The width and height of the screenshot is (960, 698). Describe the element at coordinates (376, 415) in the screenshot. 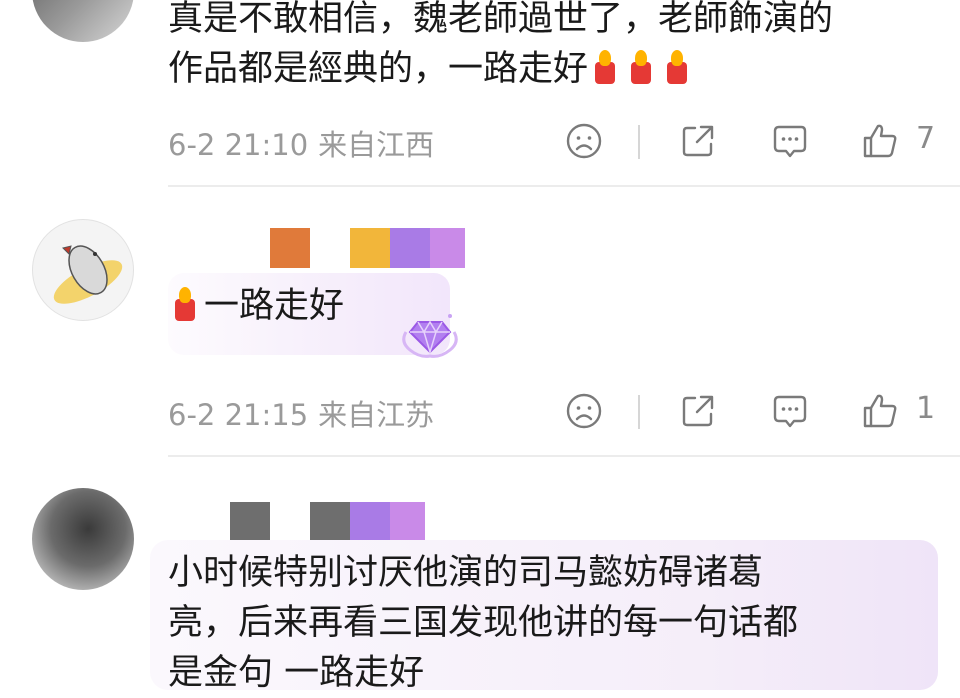

I see `comment-location: 来自江苏` at that location.